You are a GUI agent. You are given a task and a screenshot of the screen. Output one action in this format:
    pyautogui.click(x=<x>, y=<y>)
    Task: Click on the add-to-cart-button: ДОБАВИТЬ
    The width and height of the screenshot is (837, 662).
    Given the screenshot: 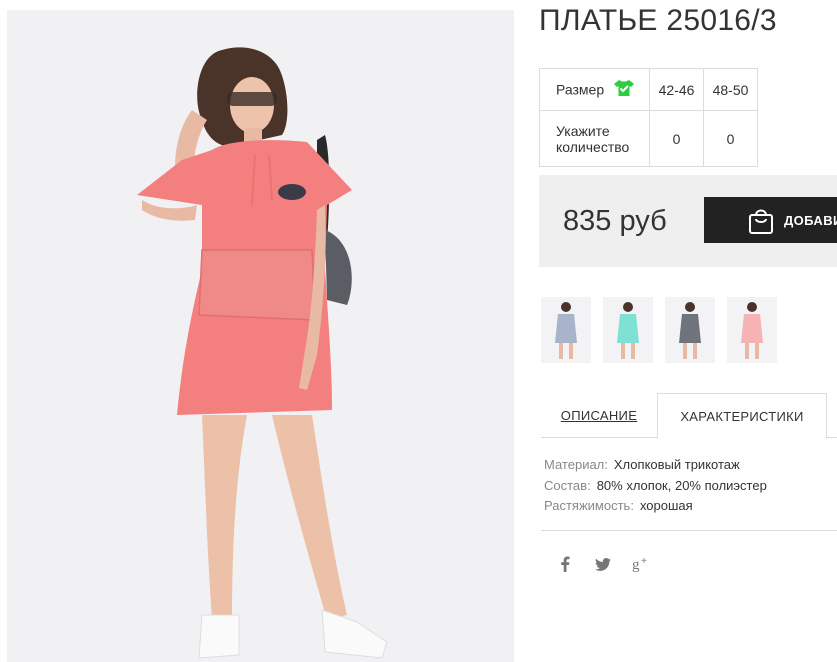 What is the action you would take?
    pyautogui.click(x=770, y=220)
    